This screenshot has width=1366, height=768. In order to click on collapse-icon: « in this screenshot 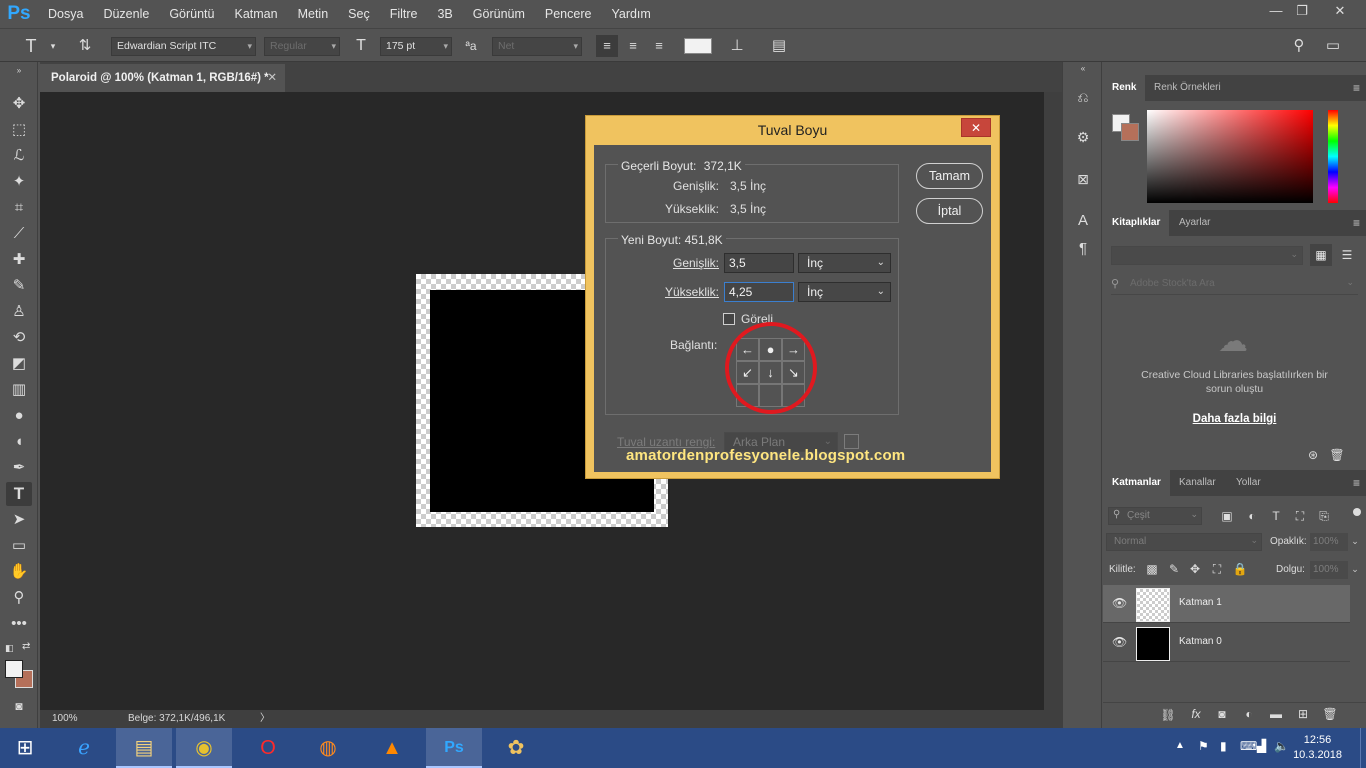, I will do `click(1083, 69)`.